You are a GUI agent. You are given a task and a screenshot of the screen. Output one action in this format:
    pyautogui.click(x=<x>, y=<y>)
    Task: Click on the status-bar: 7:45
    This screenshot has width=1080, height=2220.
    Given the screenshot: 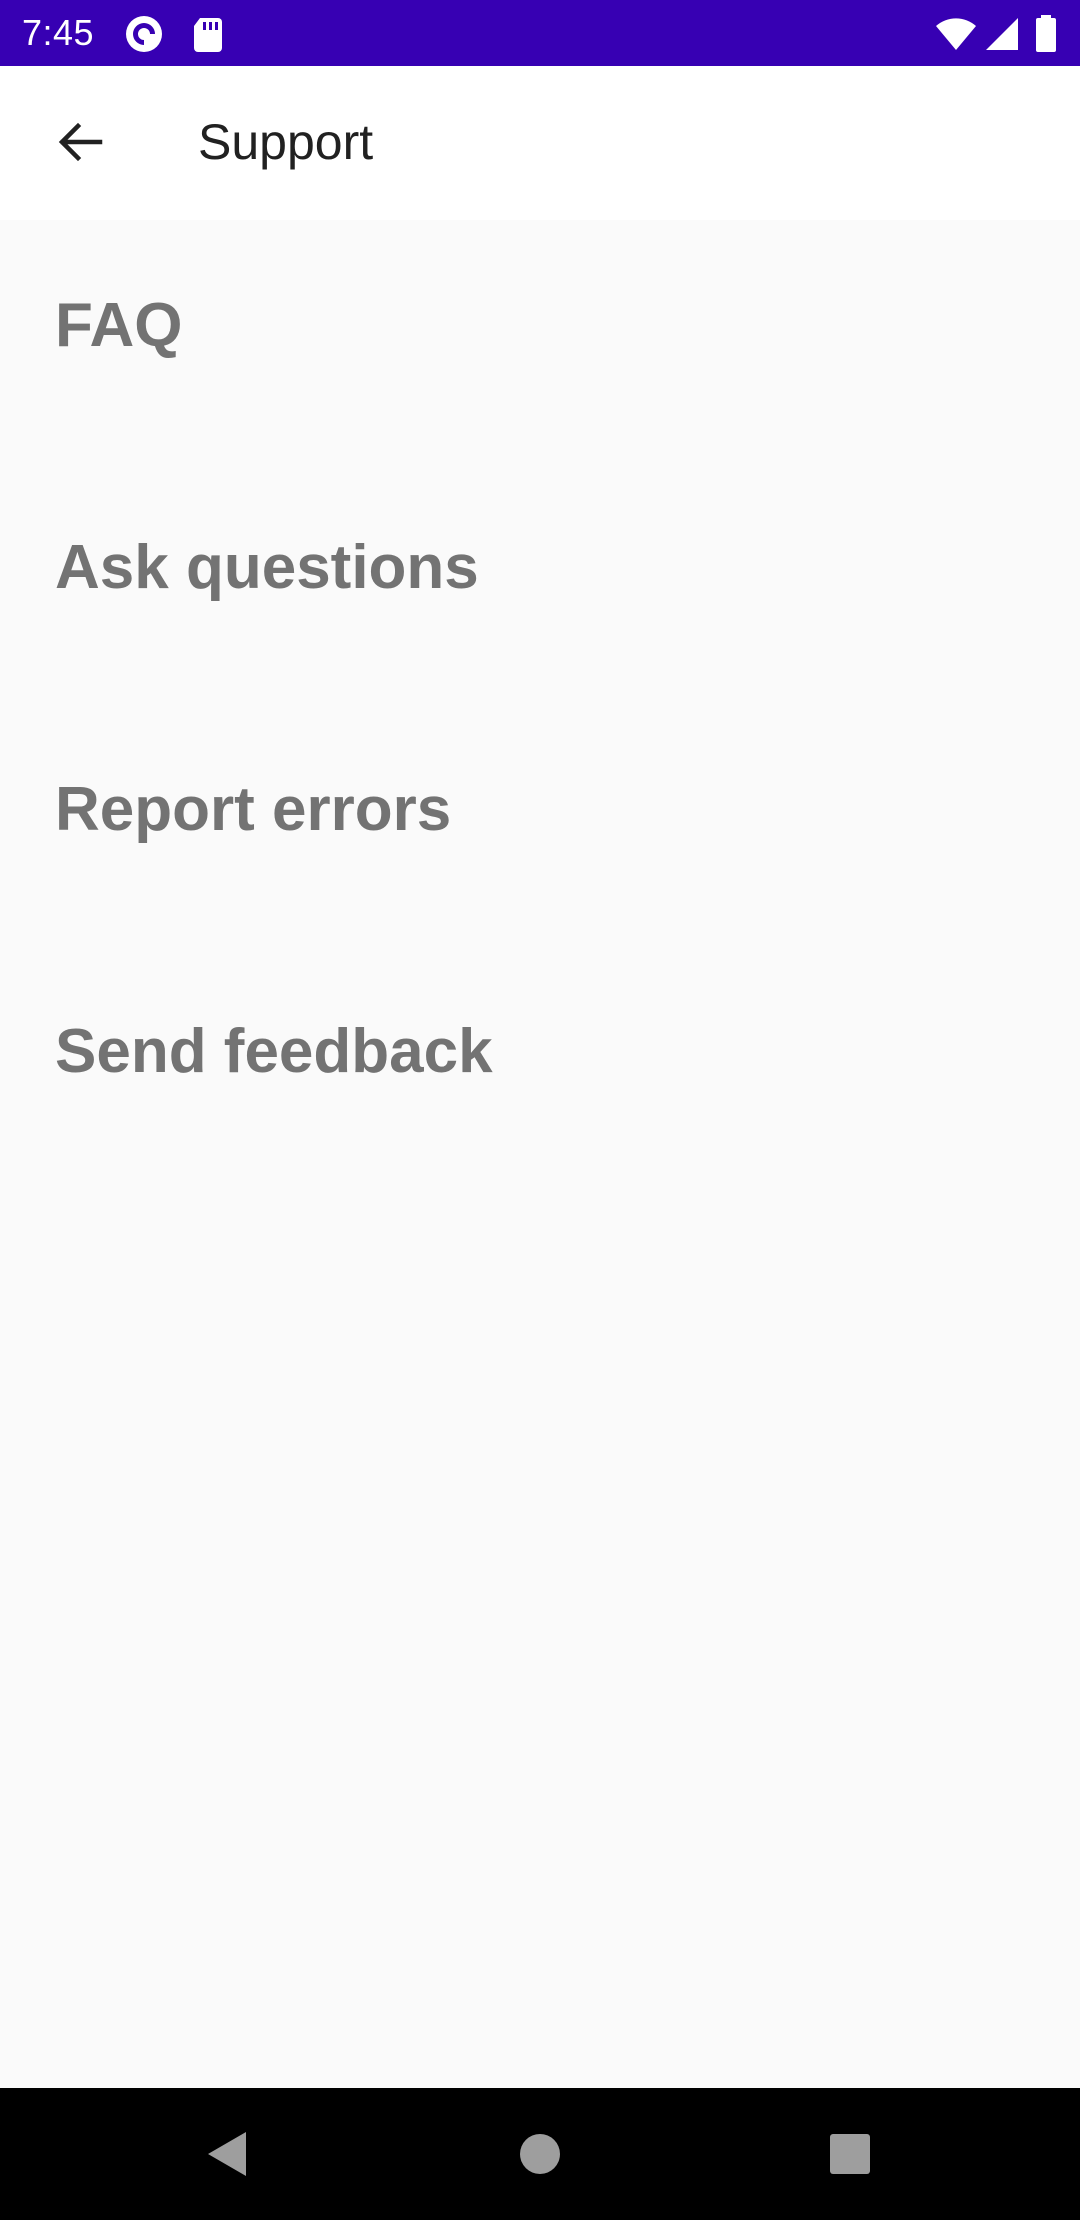 What is the action you would take?
    pyautogui.click(x=540, y=33)
    